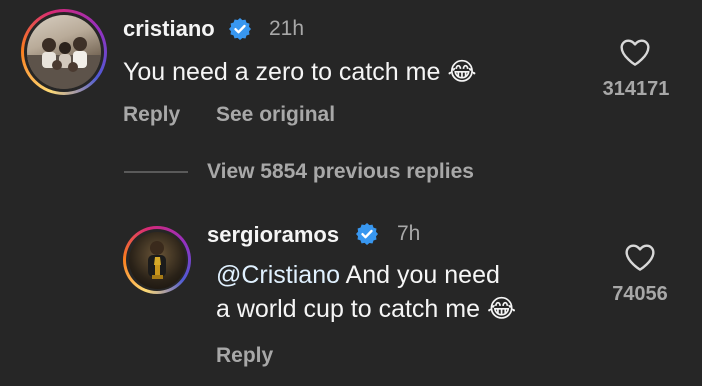 The image size is (702, 386). I want to click on reply-username: sergioramos, so click(273, 235).